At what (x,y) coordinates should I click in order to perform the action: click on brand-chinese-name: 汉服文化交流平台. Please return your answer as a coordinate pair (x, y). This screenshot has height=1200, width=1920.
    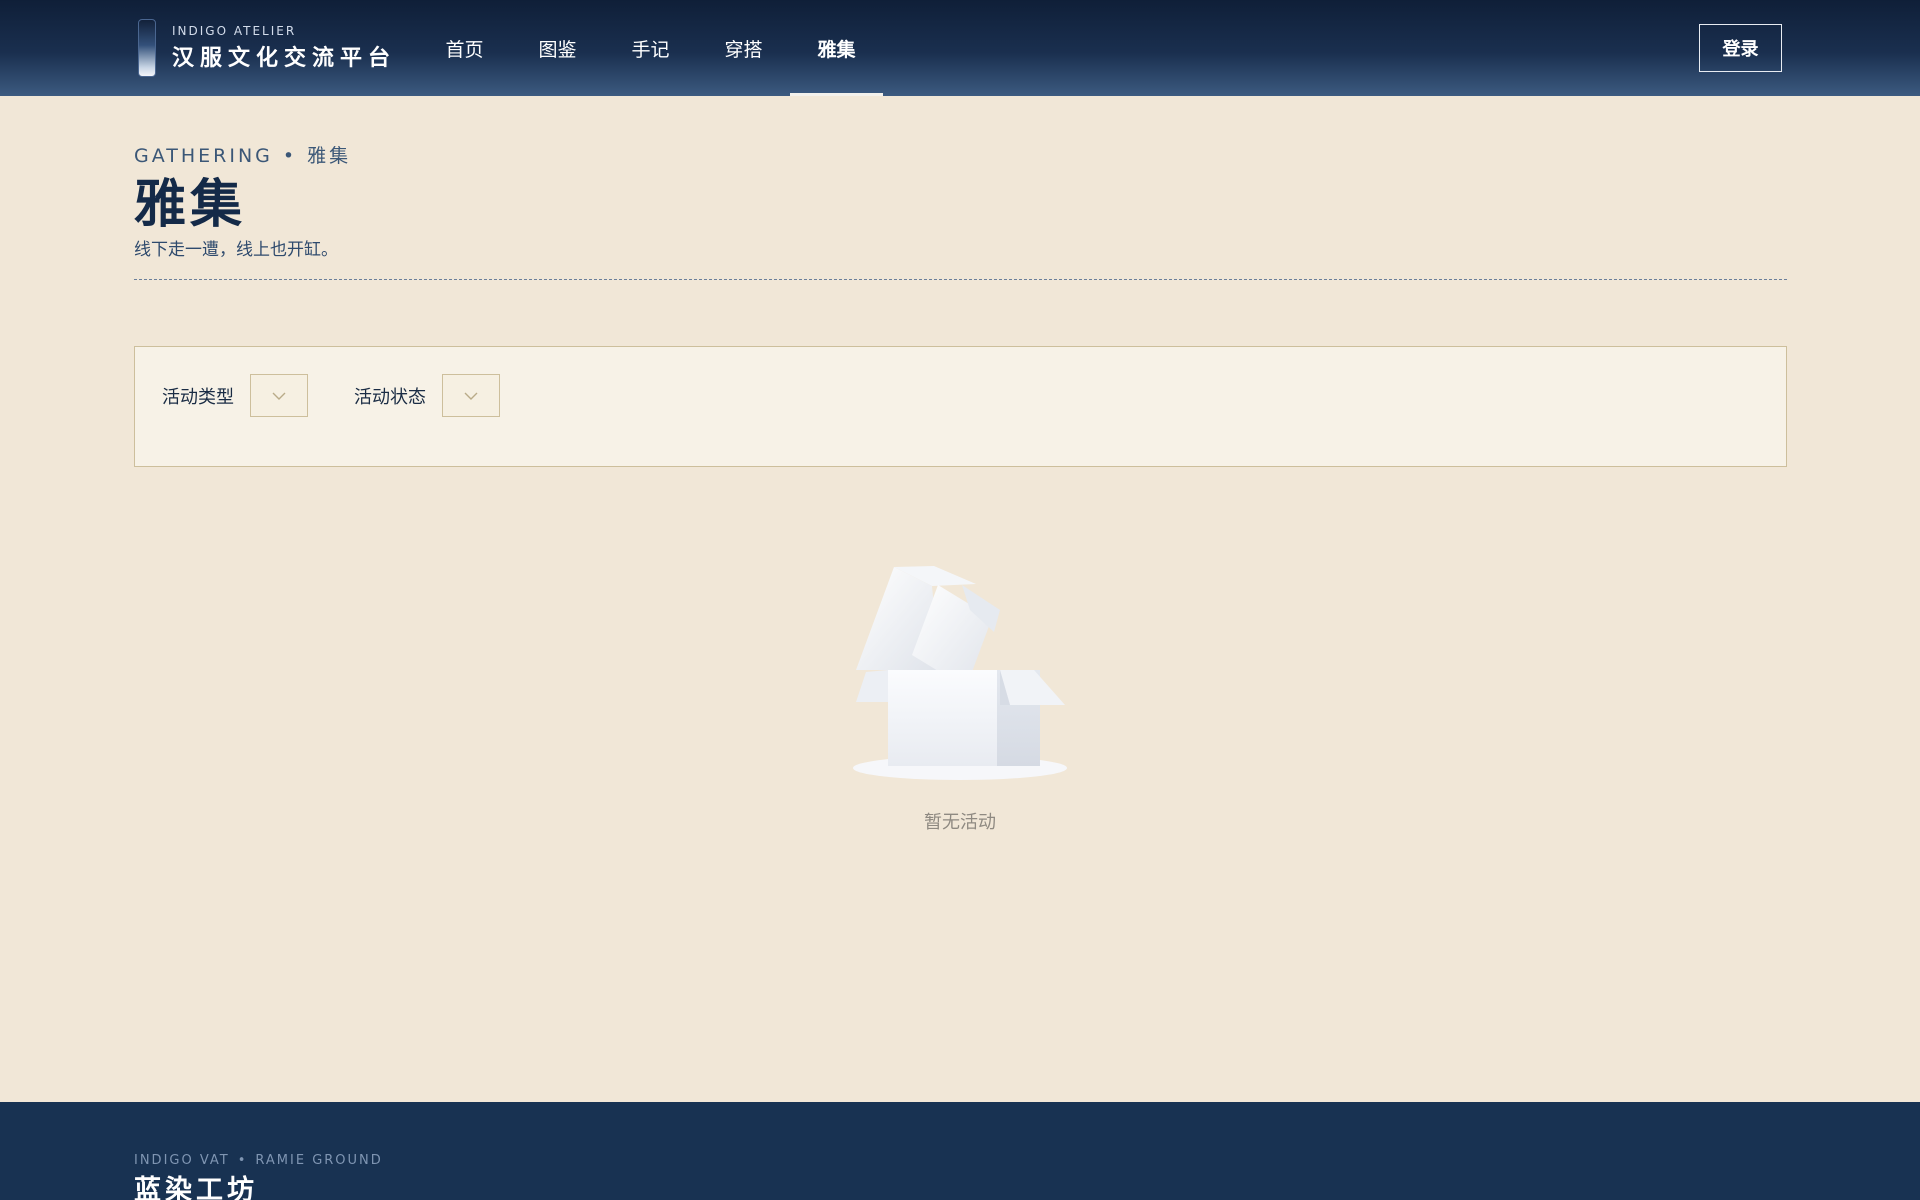
    Looking at the image, I should click on (284, 58).